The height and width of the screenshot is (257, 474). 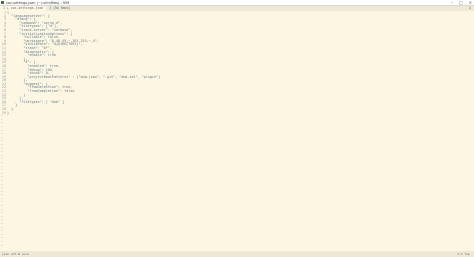 I want to click on line-text: }, so click(x=8, y=112).